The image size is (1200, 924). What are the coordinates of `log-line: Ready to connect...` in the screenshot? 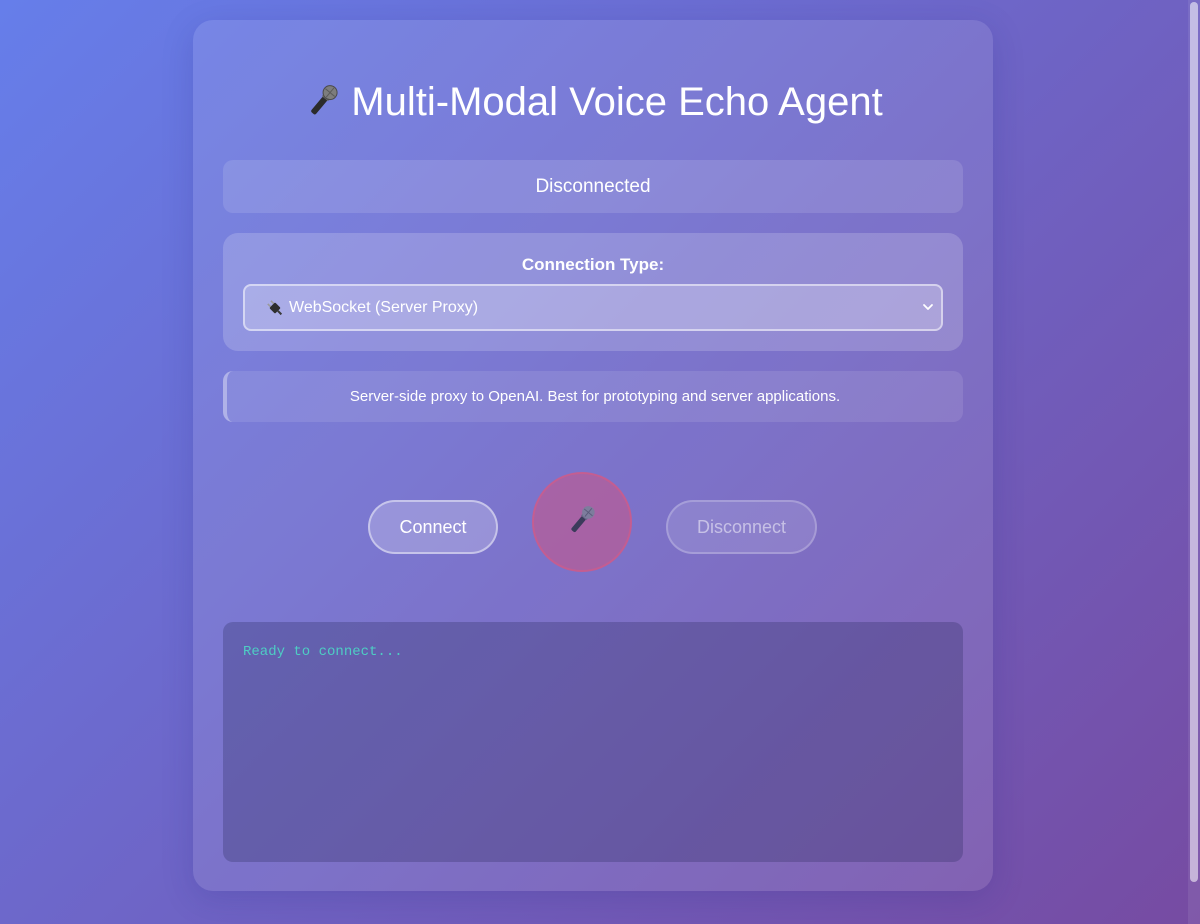 It's located at (323, 652).